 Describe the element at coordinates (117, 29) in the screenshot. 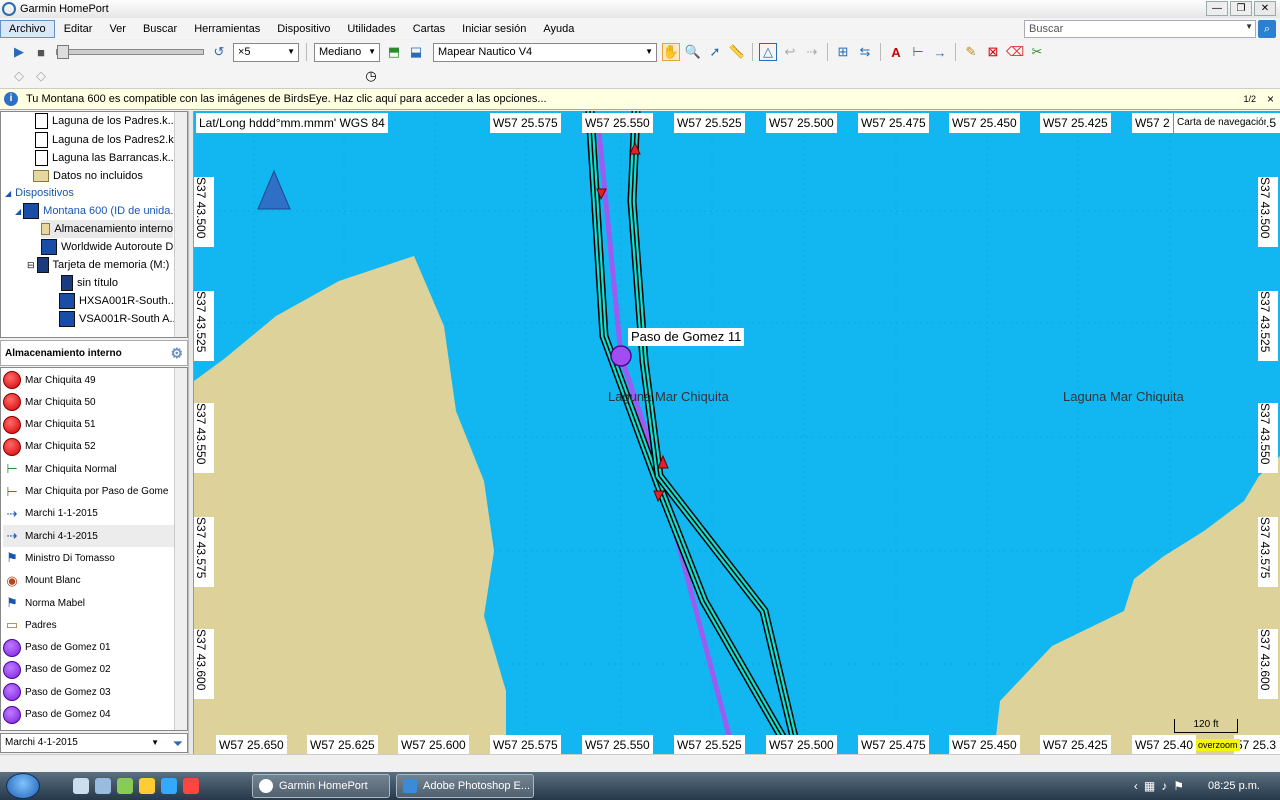

I see `menu-ver: Ver` at that location.